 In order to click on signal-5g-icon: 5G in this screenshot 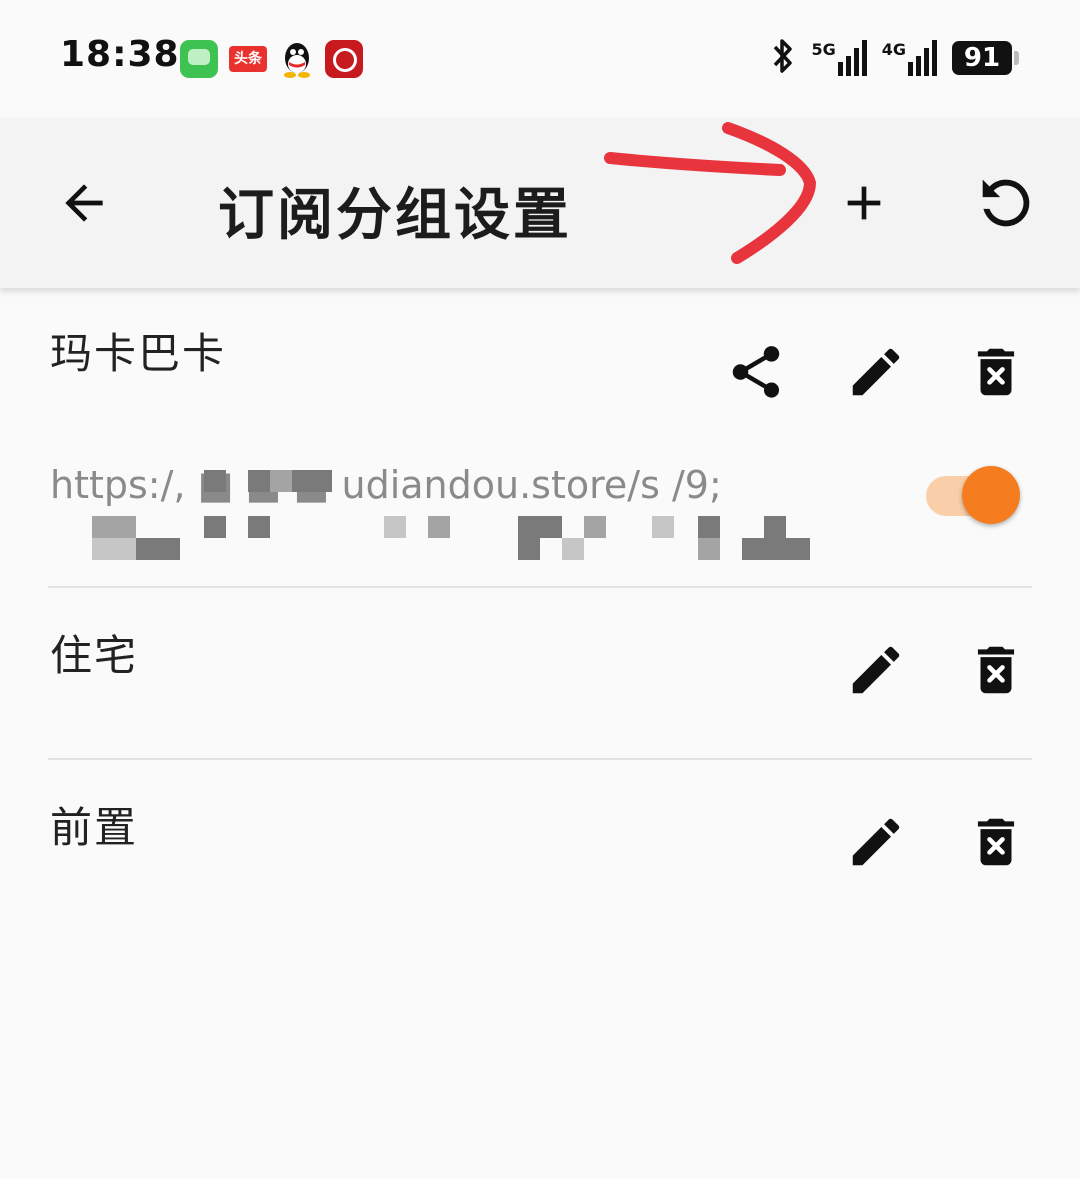, I will do `click(839, 58)`.